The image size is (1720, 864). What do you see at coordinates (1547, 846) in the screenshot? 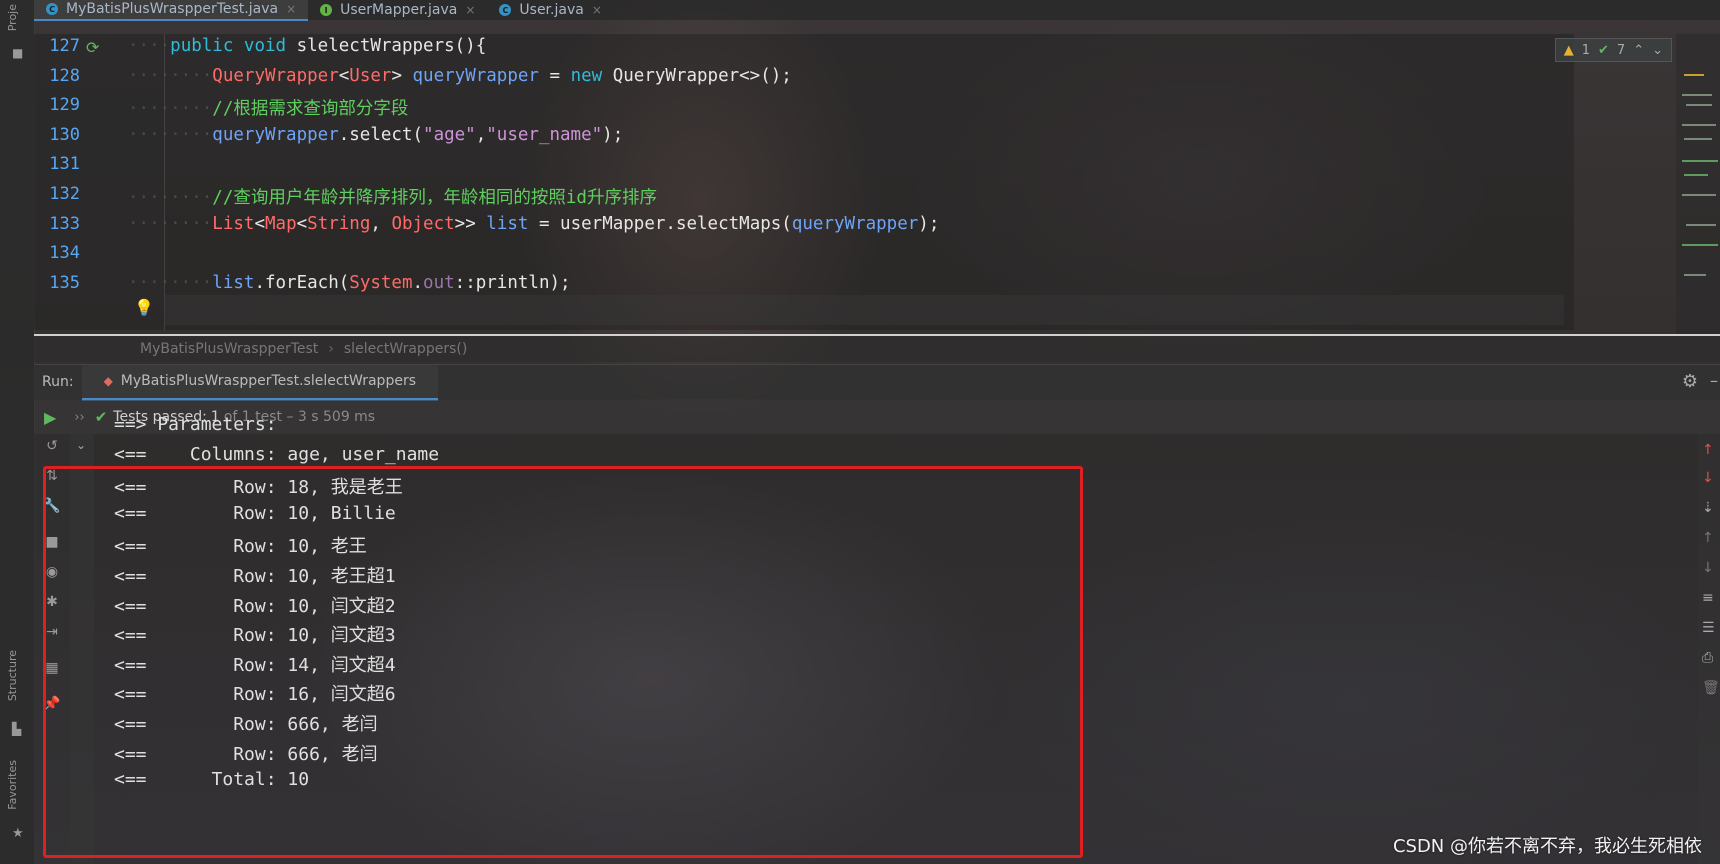
I see `watermark: CSDN @你若不离不弃，我必生死相依` at bounding box center [1547, 846].